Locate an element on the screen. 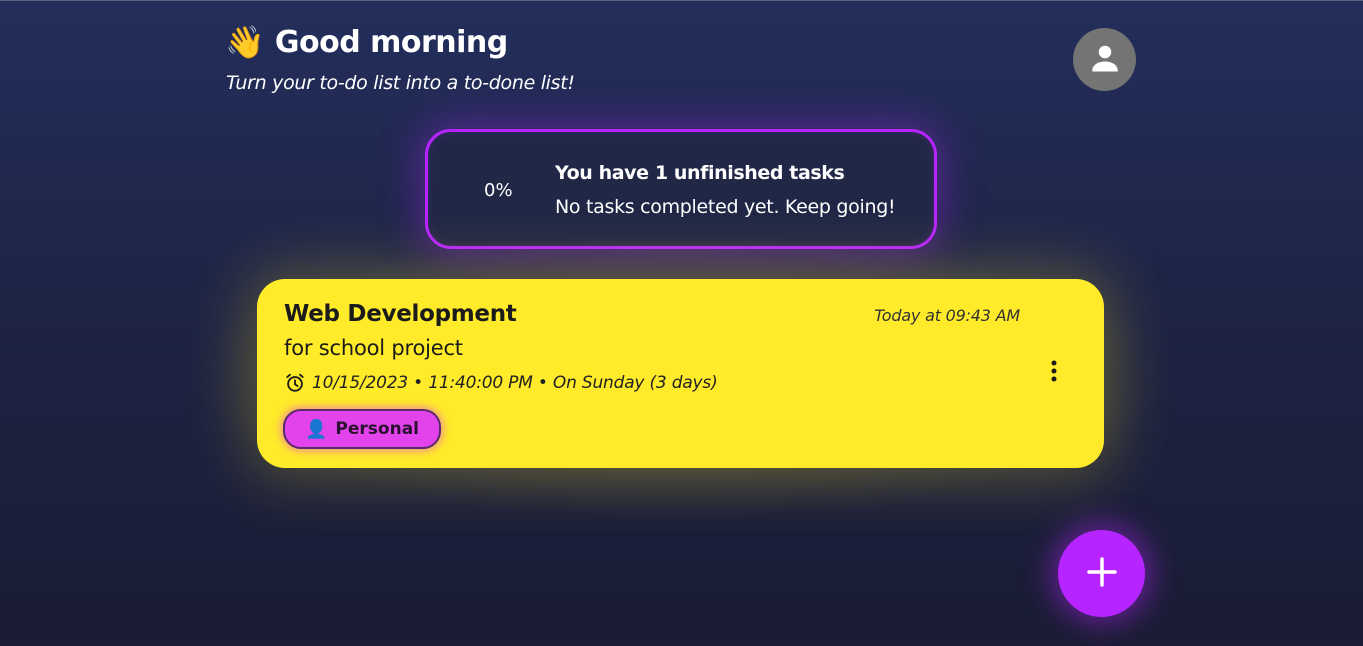 This screenshot has height=646, width=1363. category-chip-personal: 👤 Personal is located at coordinates (362, 429).